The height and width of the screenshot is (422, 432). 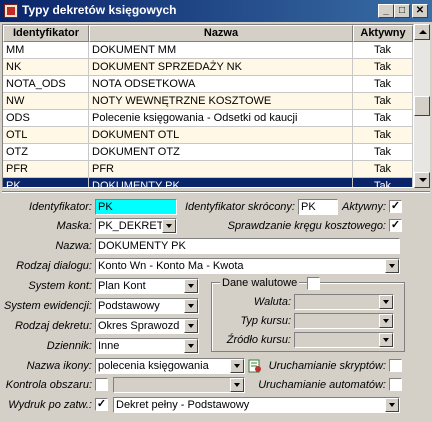 What do you see at coordinates (46, 33) in the screenshot?
I see `column-header-identyfikator: Identyfikator` at bounding box center [46, 33].